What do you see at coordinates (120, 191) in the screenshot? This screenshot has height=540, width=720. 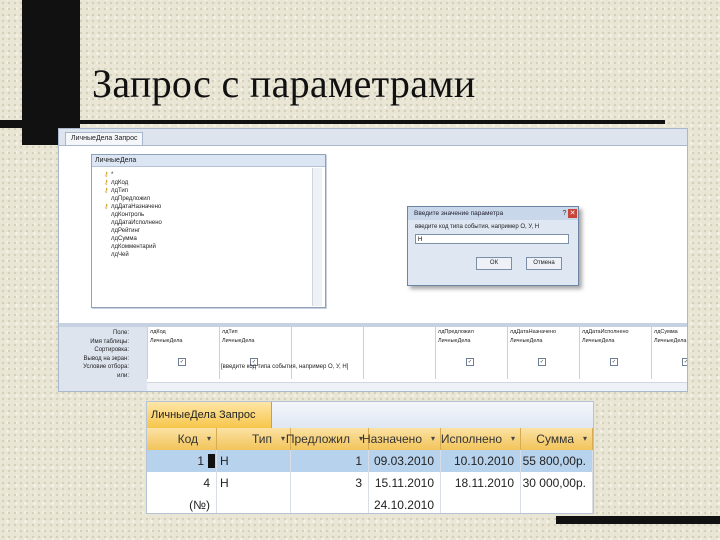 I see `field-name: лдТип` at bounding box center [120, 191].